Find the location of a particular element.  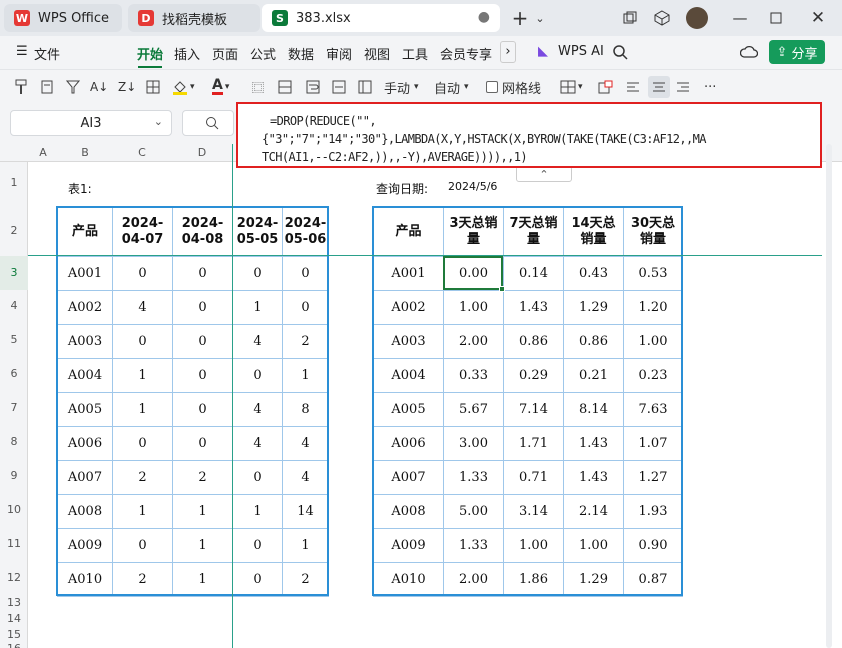

header-cell: 30天总 销量 is located at coordinates (653, 232).